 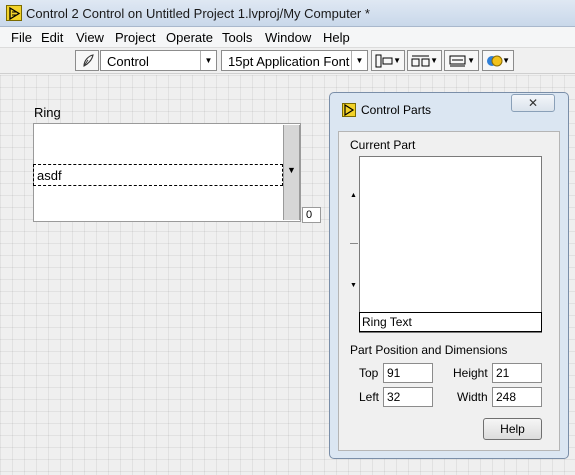 I want to click on top-field: 91, so click(x=408, y=373).